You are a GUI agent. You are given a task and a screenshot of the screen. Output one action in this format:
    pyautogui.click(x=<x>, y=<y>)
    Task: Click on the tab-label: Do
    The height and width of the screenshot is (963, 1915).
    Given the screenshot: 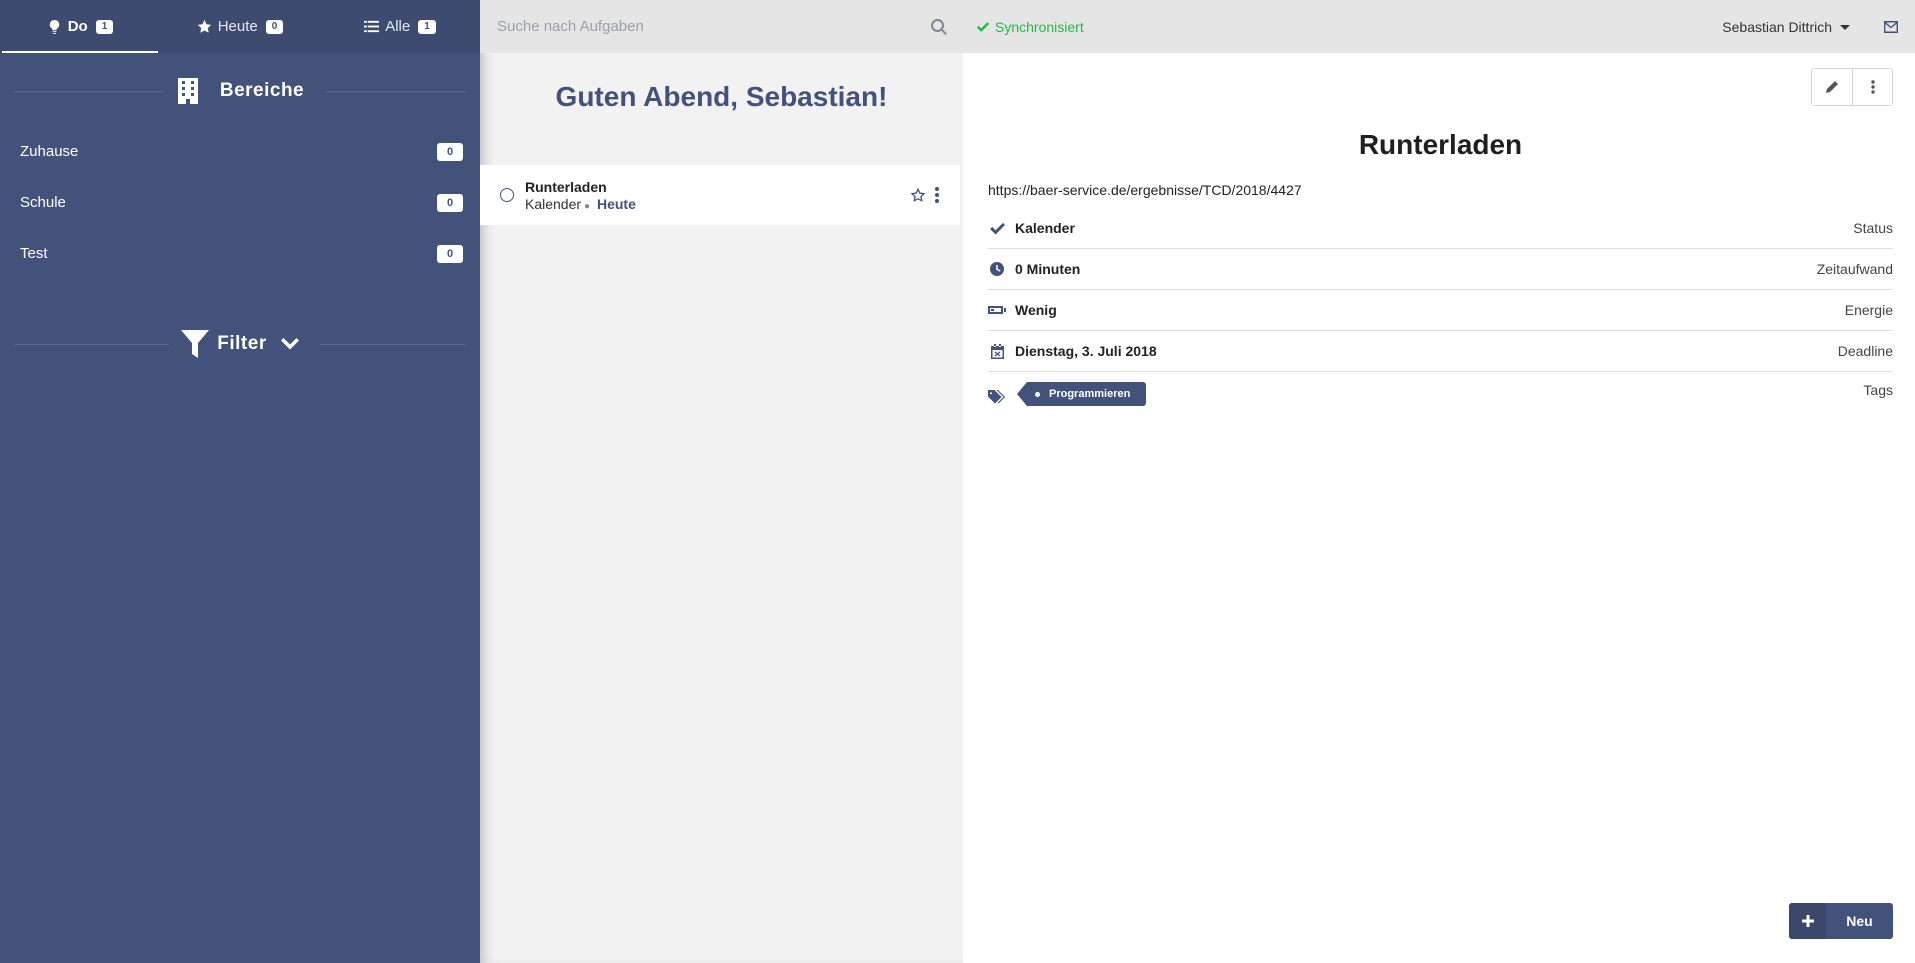 What is the action you would take?
    pyautogui.click(x=77, y=26)
    